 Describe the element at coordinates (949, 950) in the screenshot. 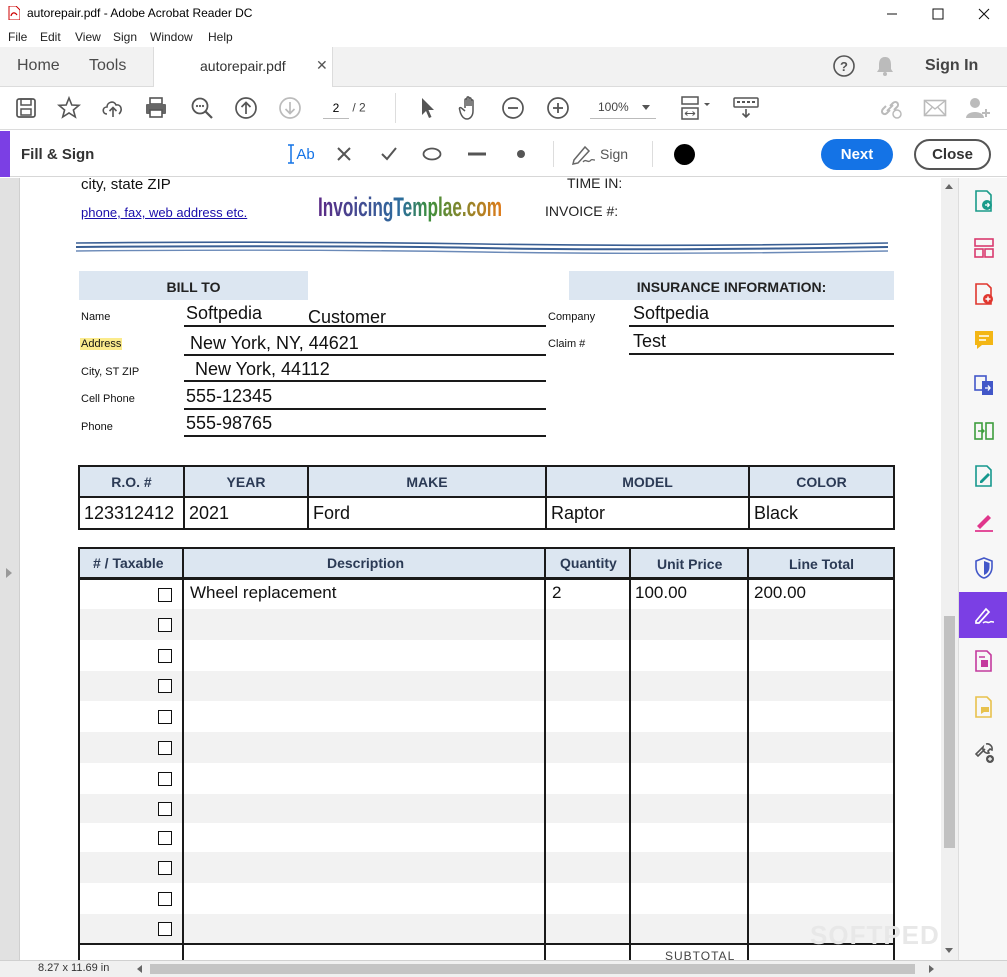

I see `scroll-down-icon` at that location.